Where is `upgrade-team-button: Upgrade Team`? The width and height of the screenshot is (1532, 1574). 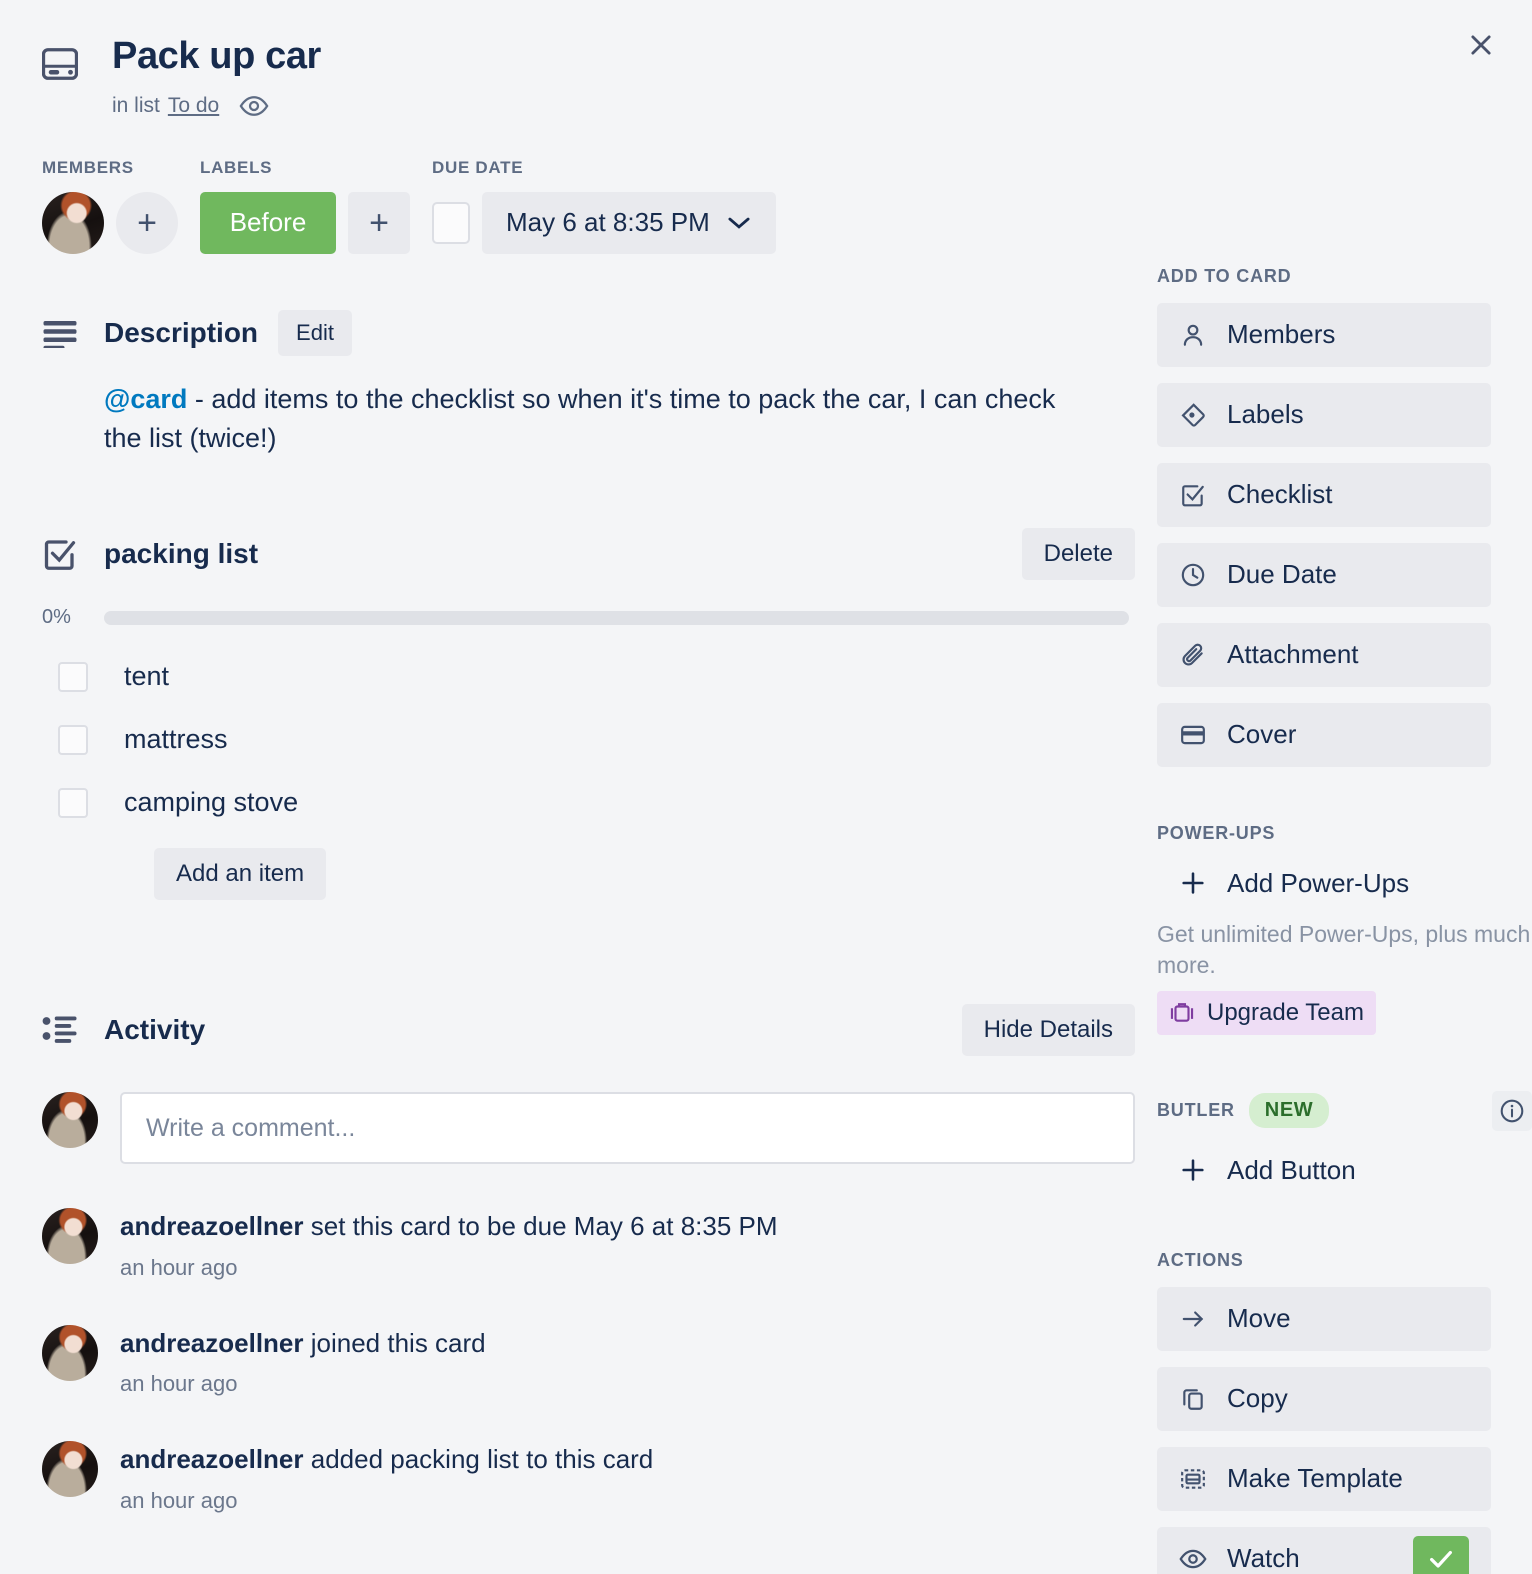 upgrade-team-button: Upgrade Team is located at coordinates (1266, 1012).